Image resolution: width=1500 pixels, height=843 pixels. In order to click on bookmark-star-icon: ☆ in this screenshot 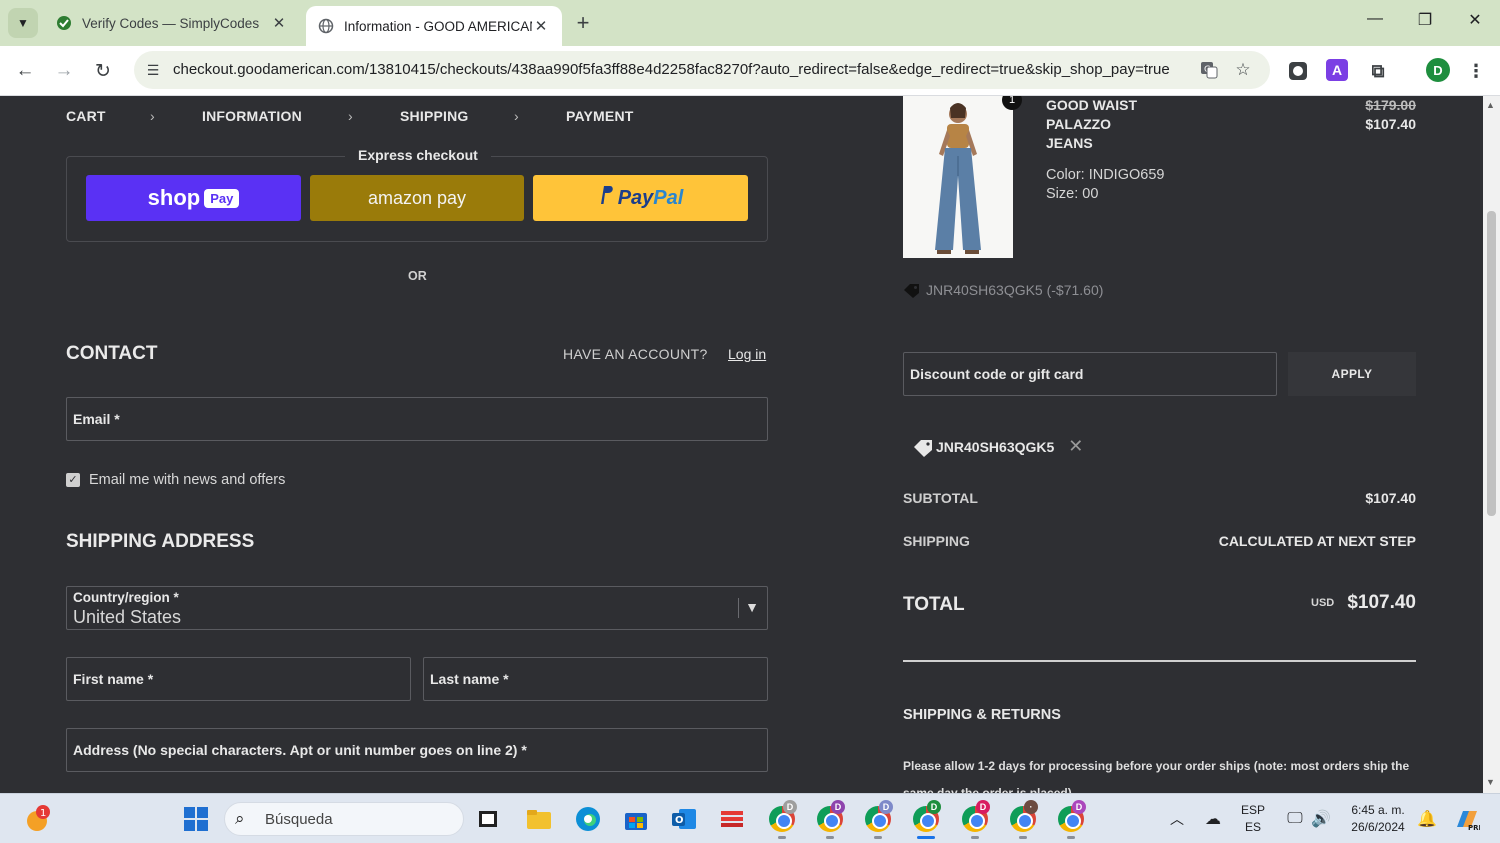, I will do `click(1243, 70)`.